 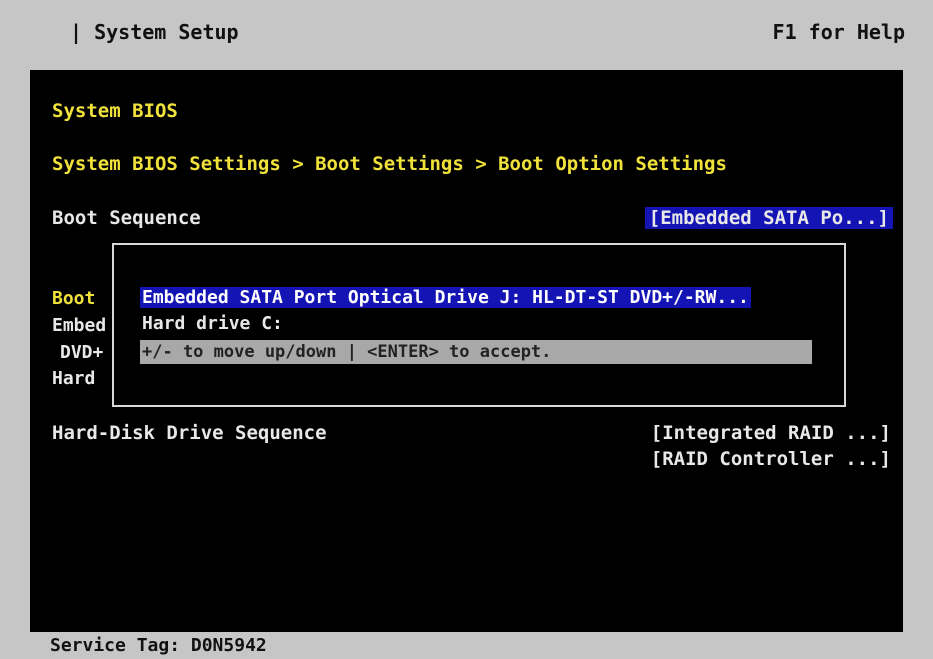 What do you see at coordinates (466, 645) in the screenshot?
I see `status-bar: Service Tag: D0N5942` at bounding box center [466, 645].